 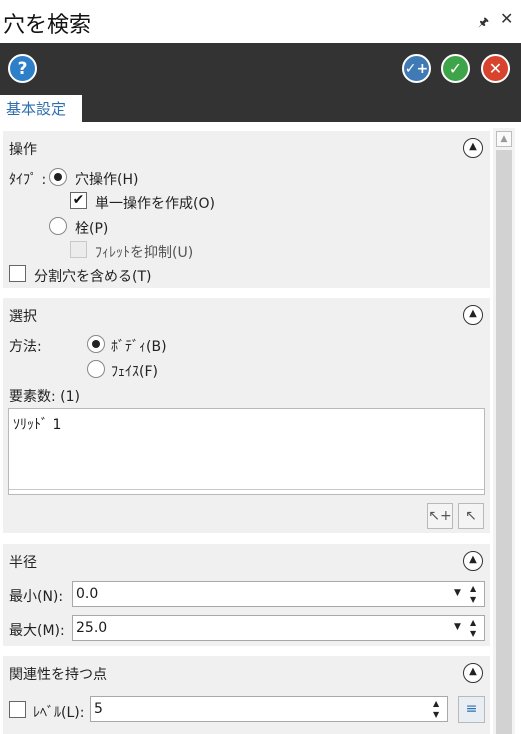 I want to click on hole-op-radio, so click(x=58, y=177).